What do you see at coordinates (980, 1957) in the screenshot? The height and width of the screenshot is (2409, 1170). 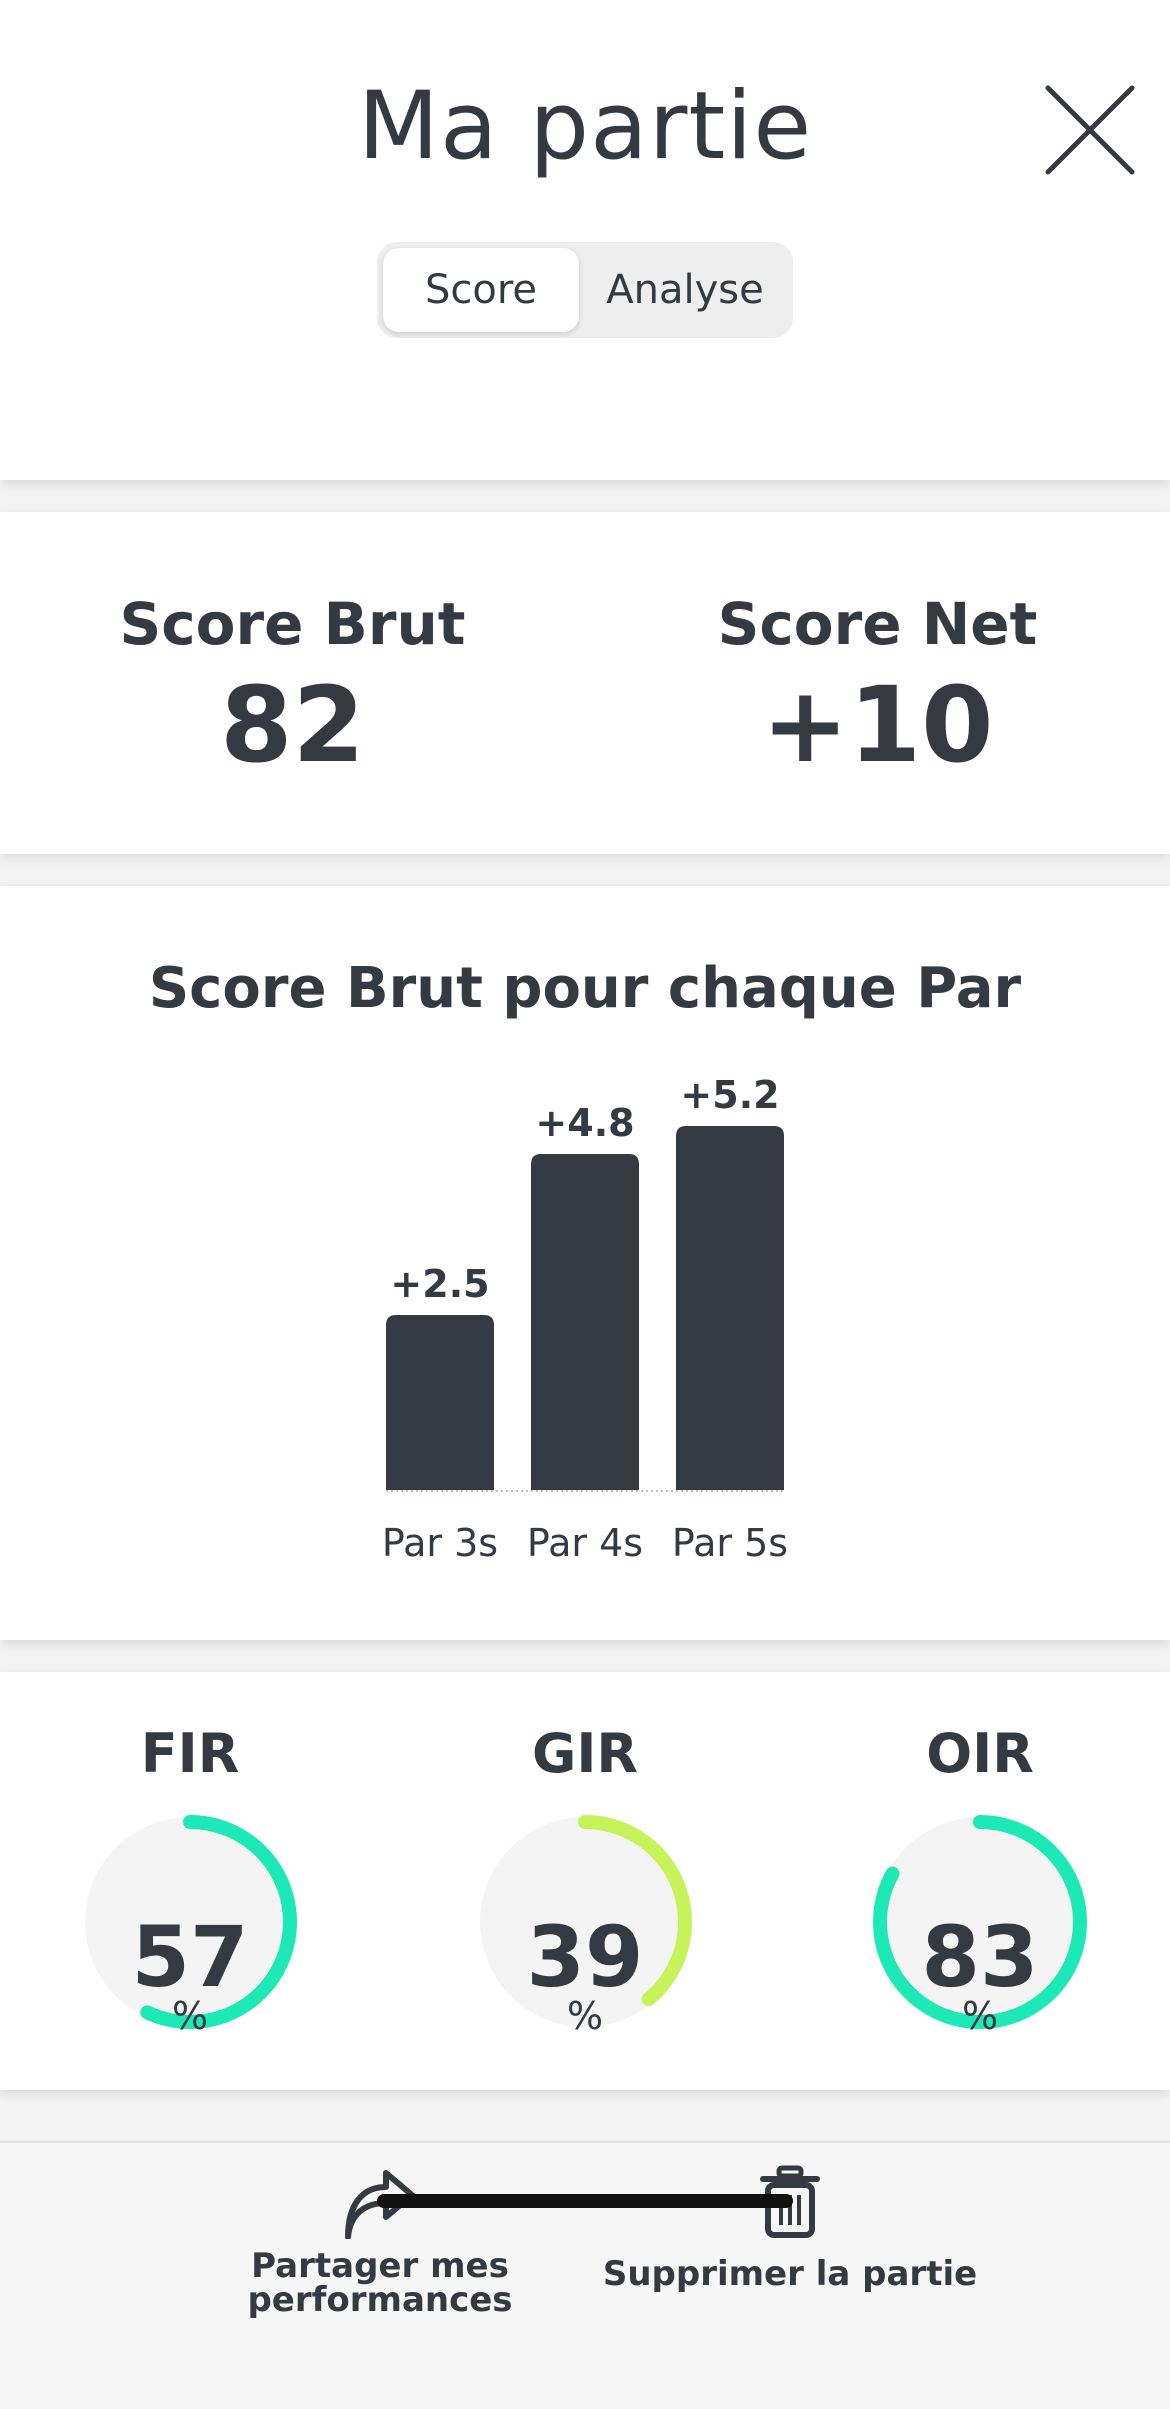 I see `stat-value: 83` at bounding box center [980, 1957].